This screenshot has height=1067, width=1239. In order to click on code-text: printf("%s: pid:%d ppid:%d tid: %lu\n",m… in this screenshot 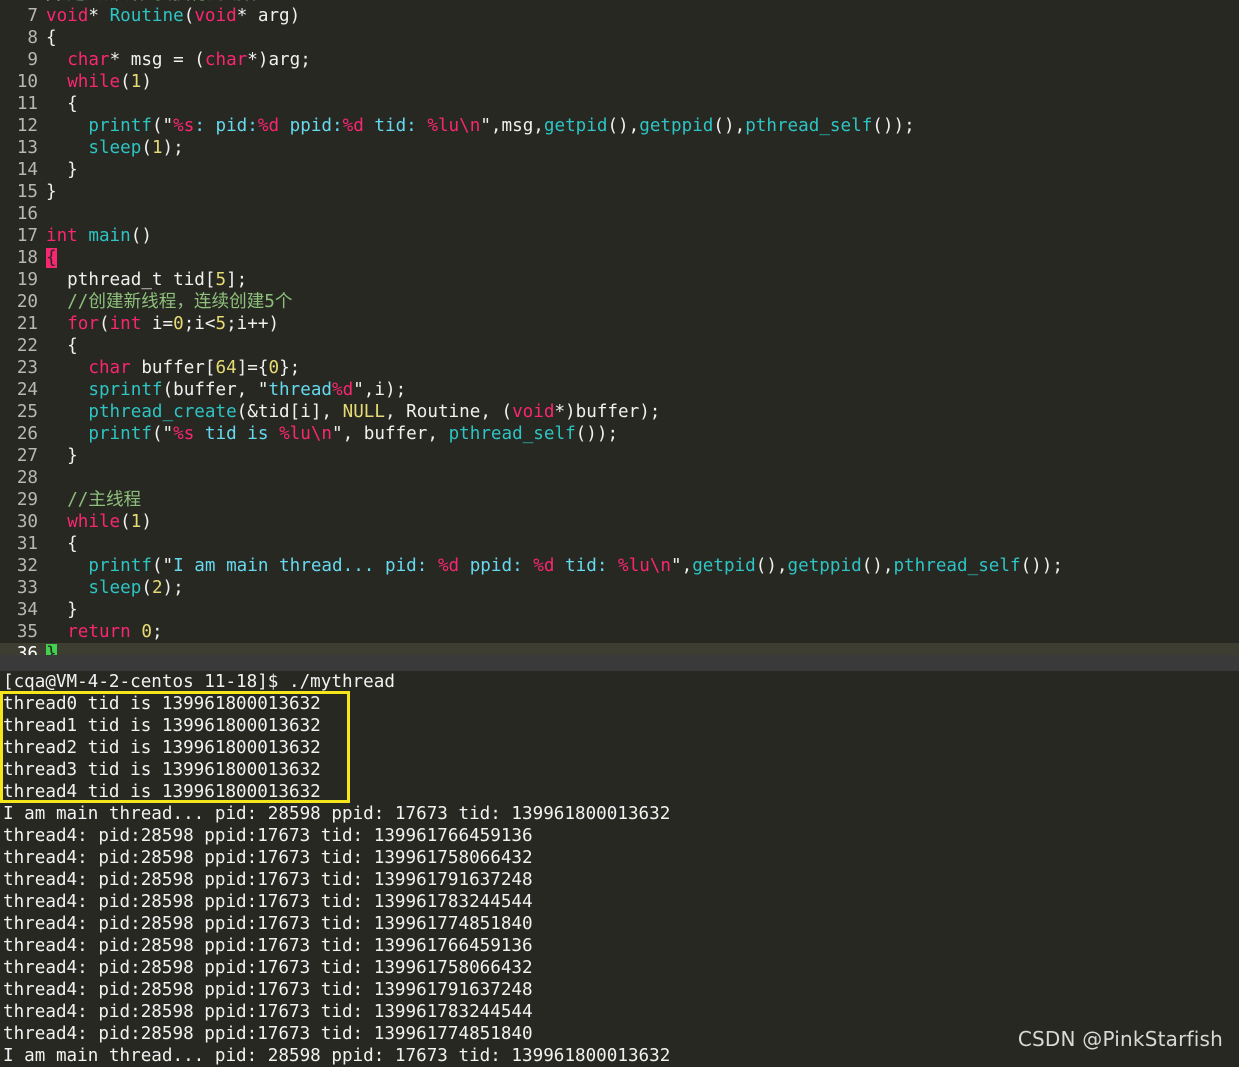, I will do `click(480, 126)`.